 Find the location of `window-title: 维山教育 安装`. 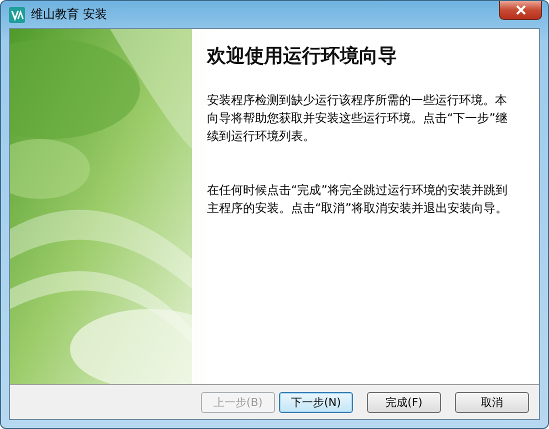

window-title: 维山教育 安装 is located at coordinates (69, 14).